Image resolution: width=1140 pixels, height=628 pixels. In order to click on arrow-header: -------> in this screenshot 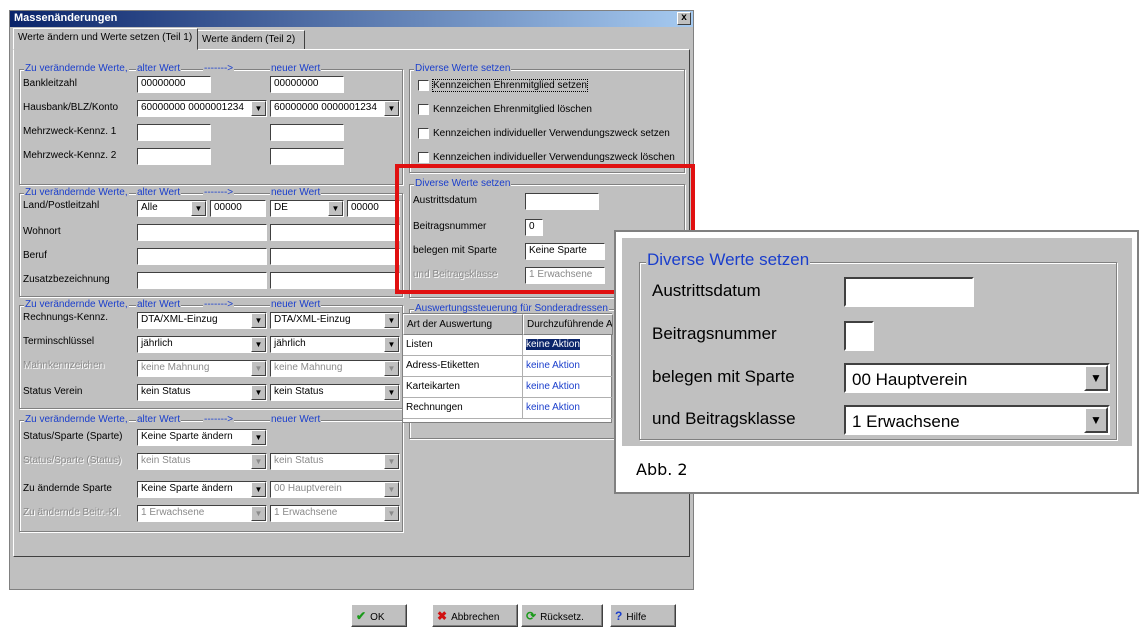, I will do `click(219, 68)`.